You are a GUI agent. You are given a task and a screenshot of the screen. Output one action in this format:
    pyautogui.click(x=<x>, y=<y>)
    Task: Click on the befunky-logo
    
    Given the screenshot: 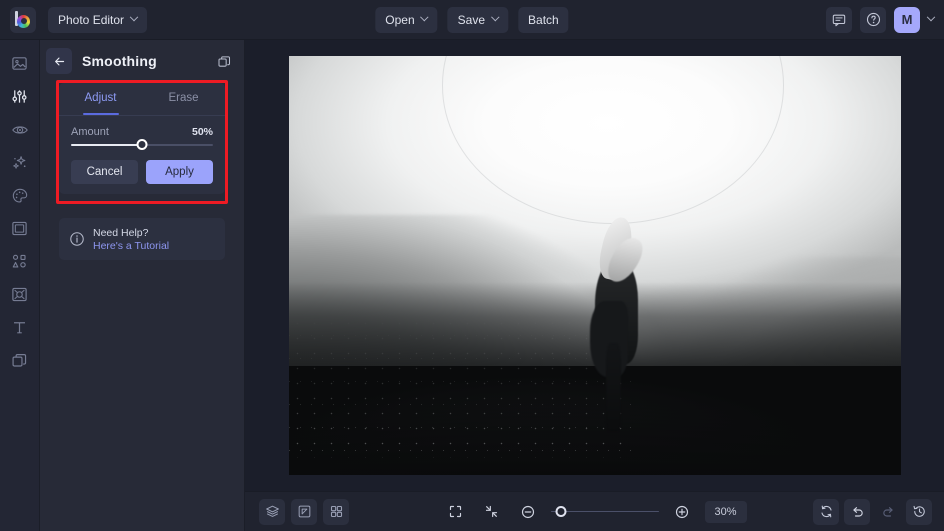 What is the action you would take?
    pyautogui.click(x=23, y=19)
    